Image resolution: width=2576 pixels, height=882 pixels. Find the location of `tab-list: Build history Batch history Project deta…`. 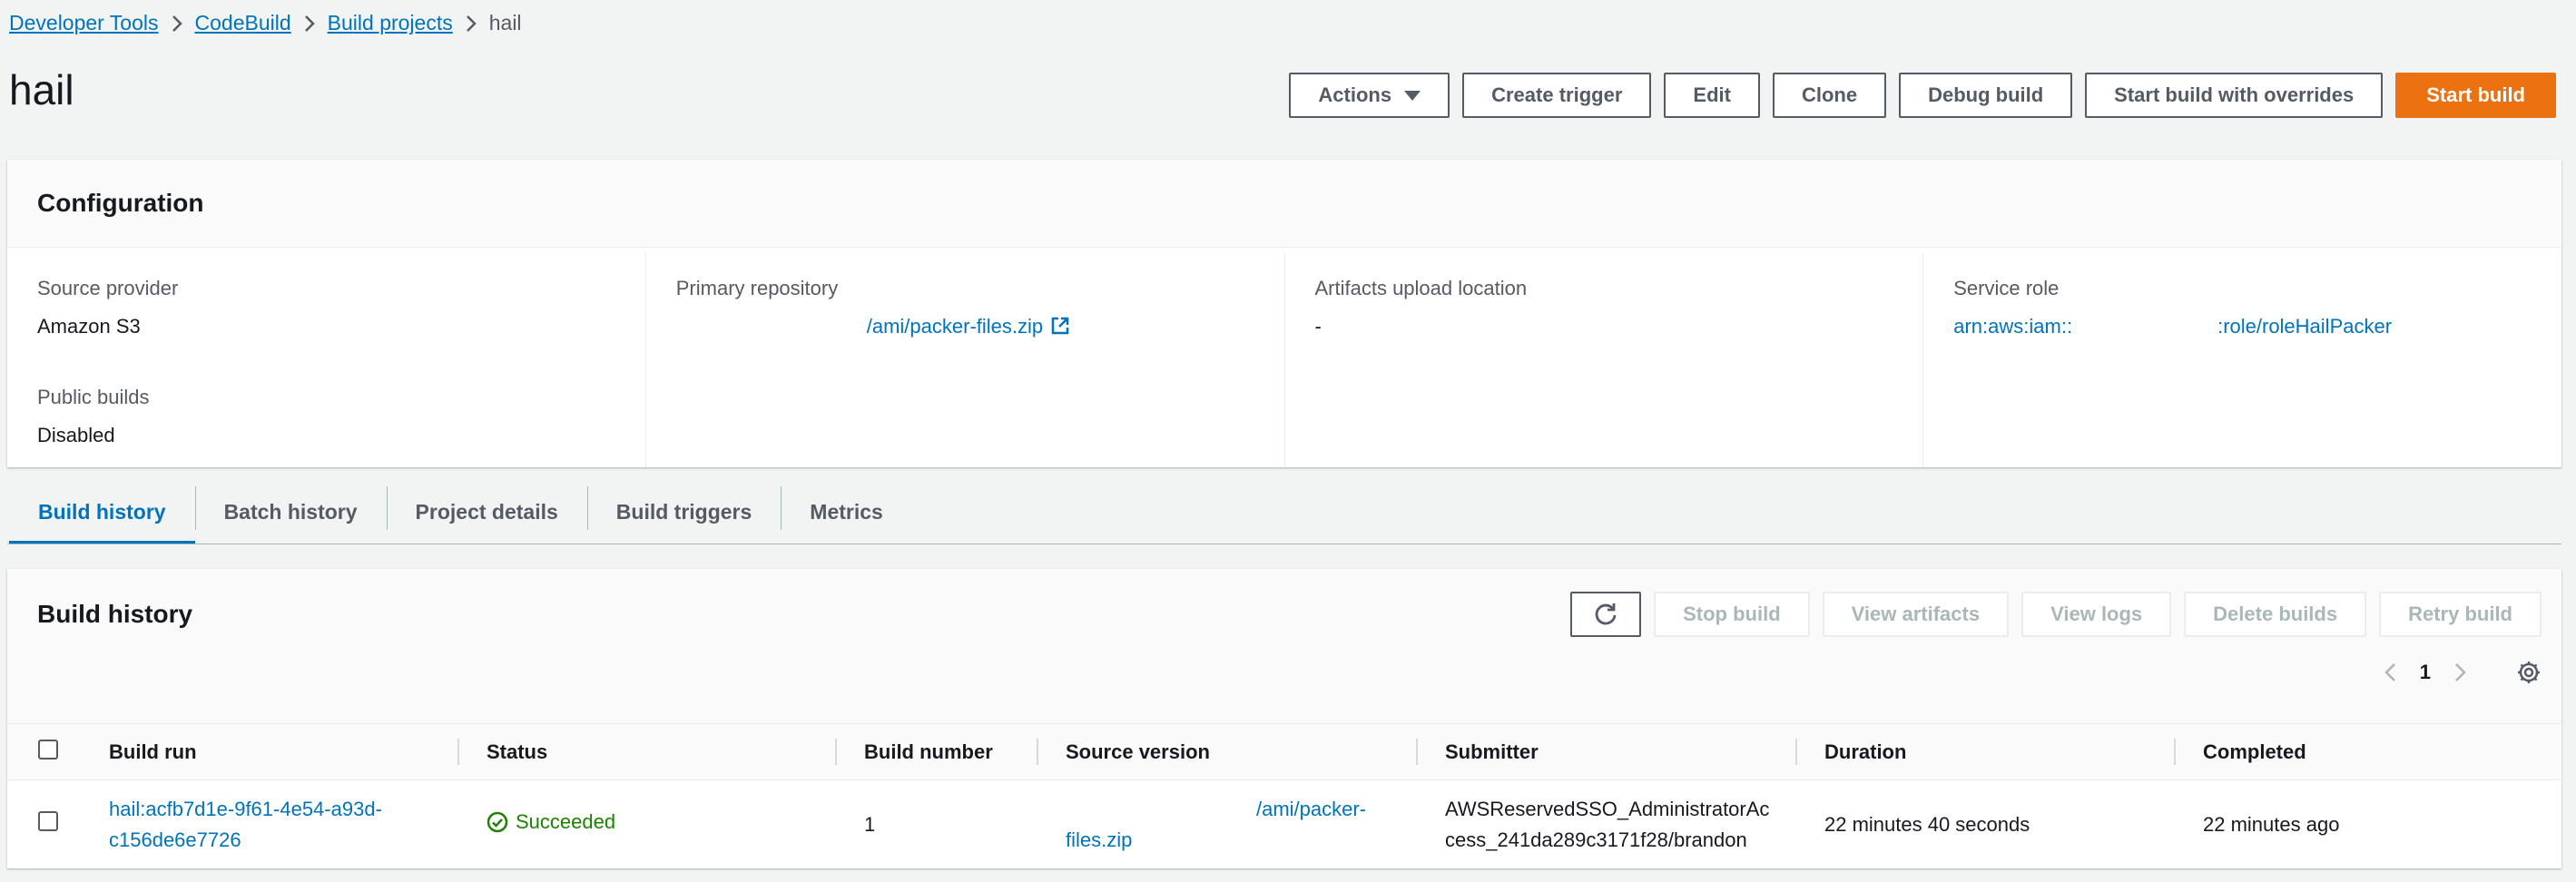

tab-list: Build history Batch history Project deta… is located at coordinates (460, 511).